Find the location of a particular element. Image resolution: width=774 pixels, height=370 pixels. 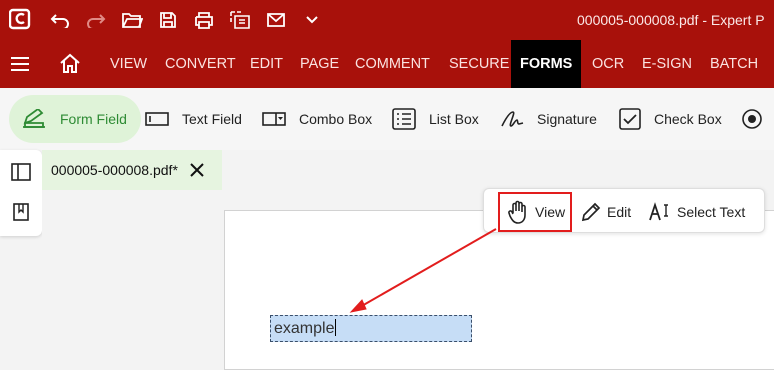

text-field-icon is located at coordinates (157, 119).